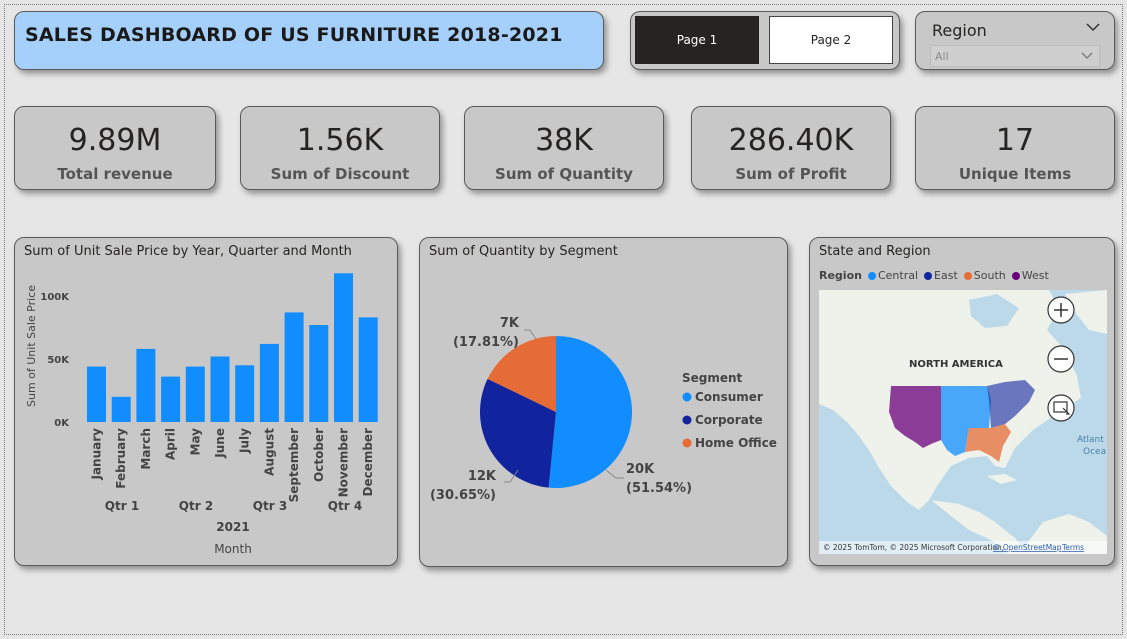  I want to click on data-label-home-office: 7K, so click(510, 323).